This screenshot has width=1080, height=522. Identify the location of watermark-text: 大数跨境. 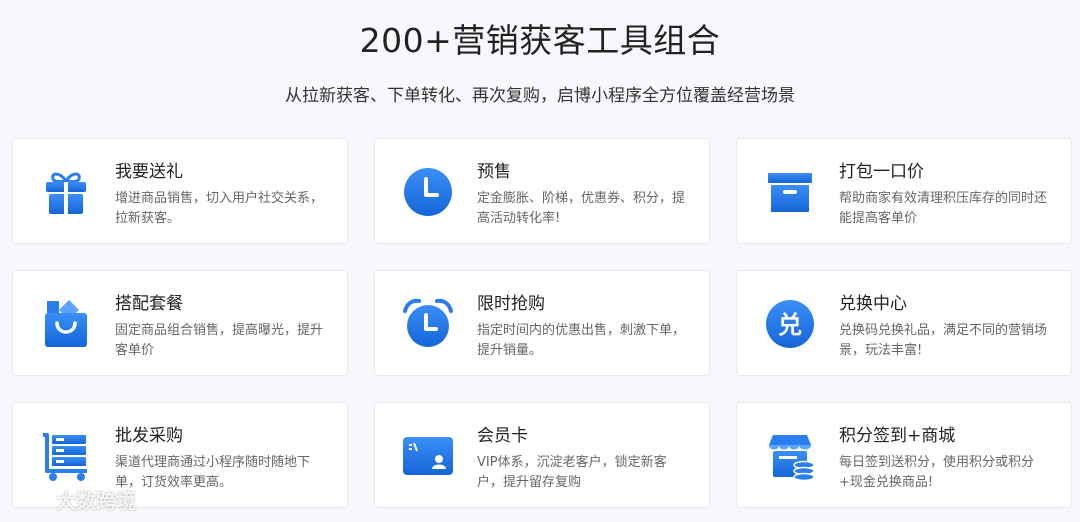
(96, 501).